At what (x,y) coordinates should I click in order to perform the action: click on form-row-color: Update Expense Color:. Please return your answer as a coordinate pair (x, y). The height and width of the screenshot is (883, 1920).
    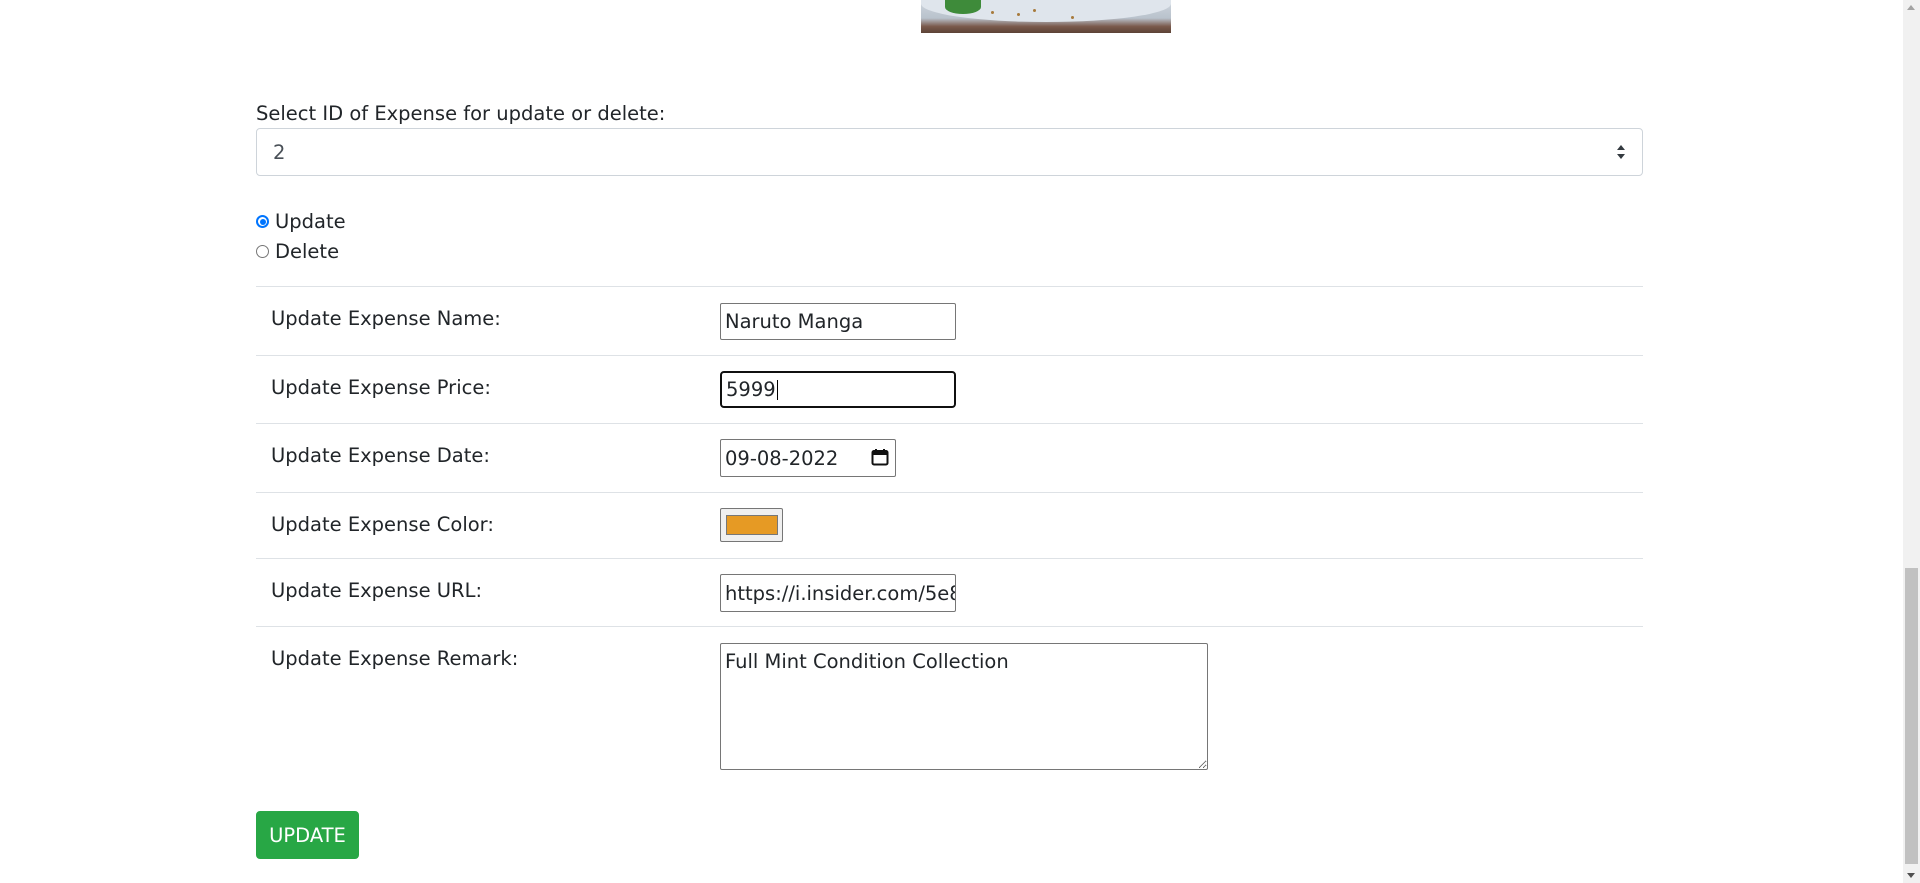
    Looking at the image, I should click on (949, 525).